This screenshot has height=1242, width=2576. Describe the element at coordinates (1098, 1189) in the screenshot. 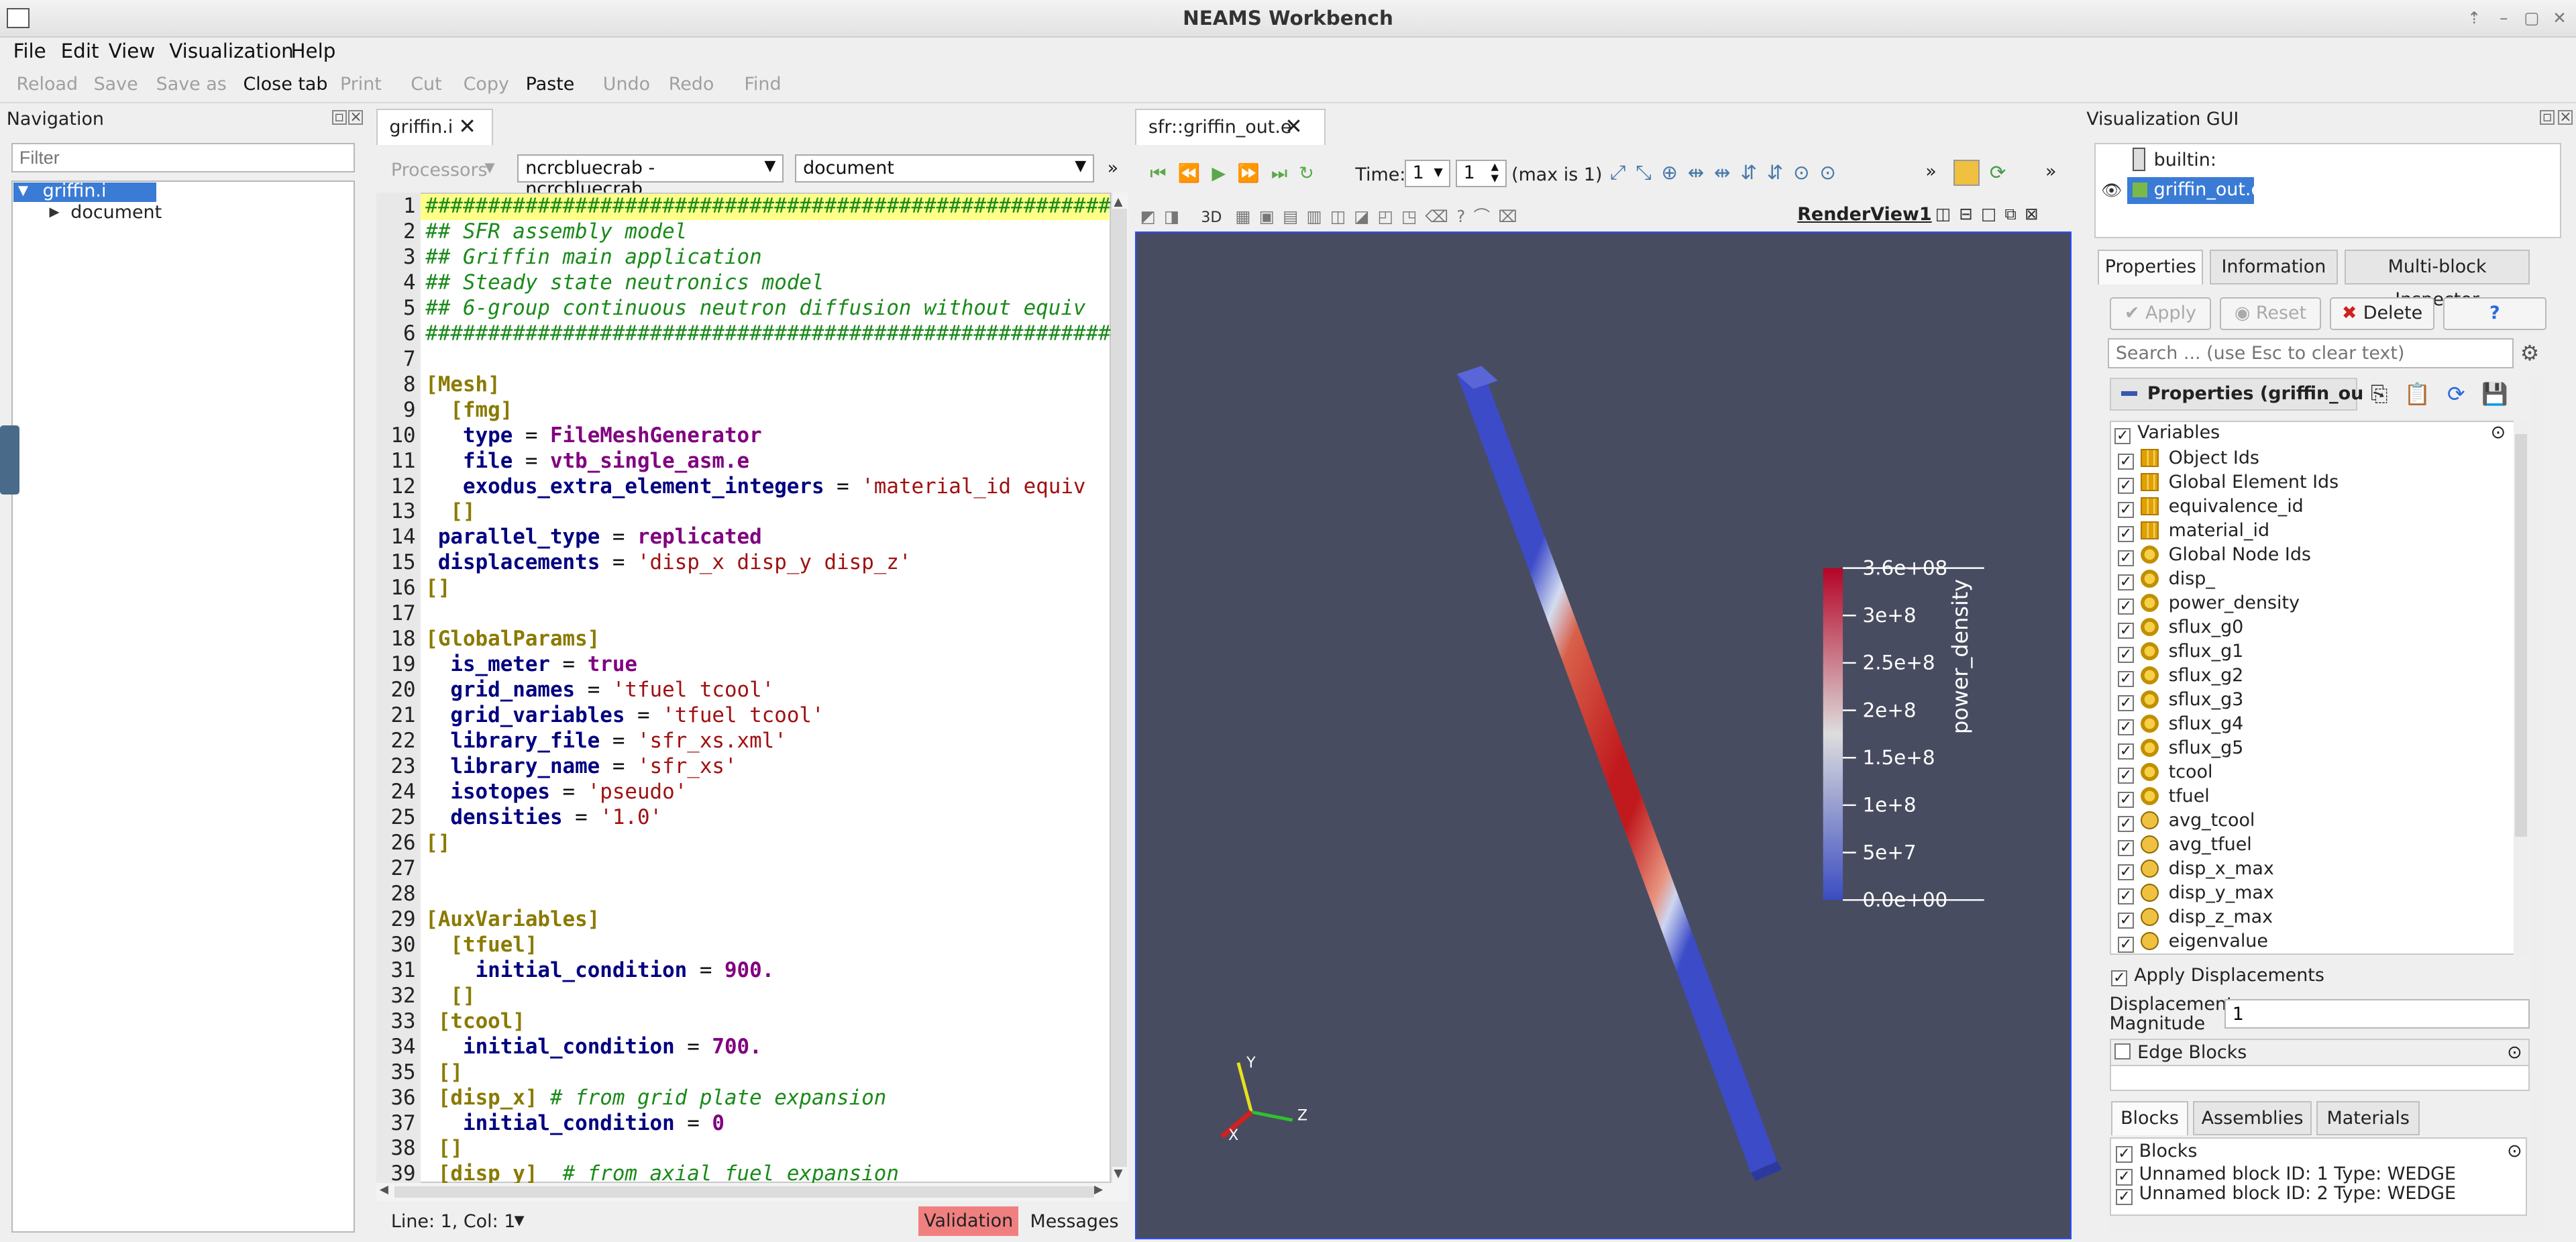

I see `scroll-right-icon: ▶` at that location.